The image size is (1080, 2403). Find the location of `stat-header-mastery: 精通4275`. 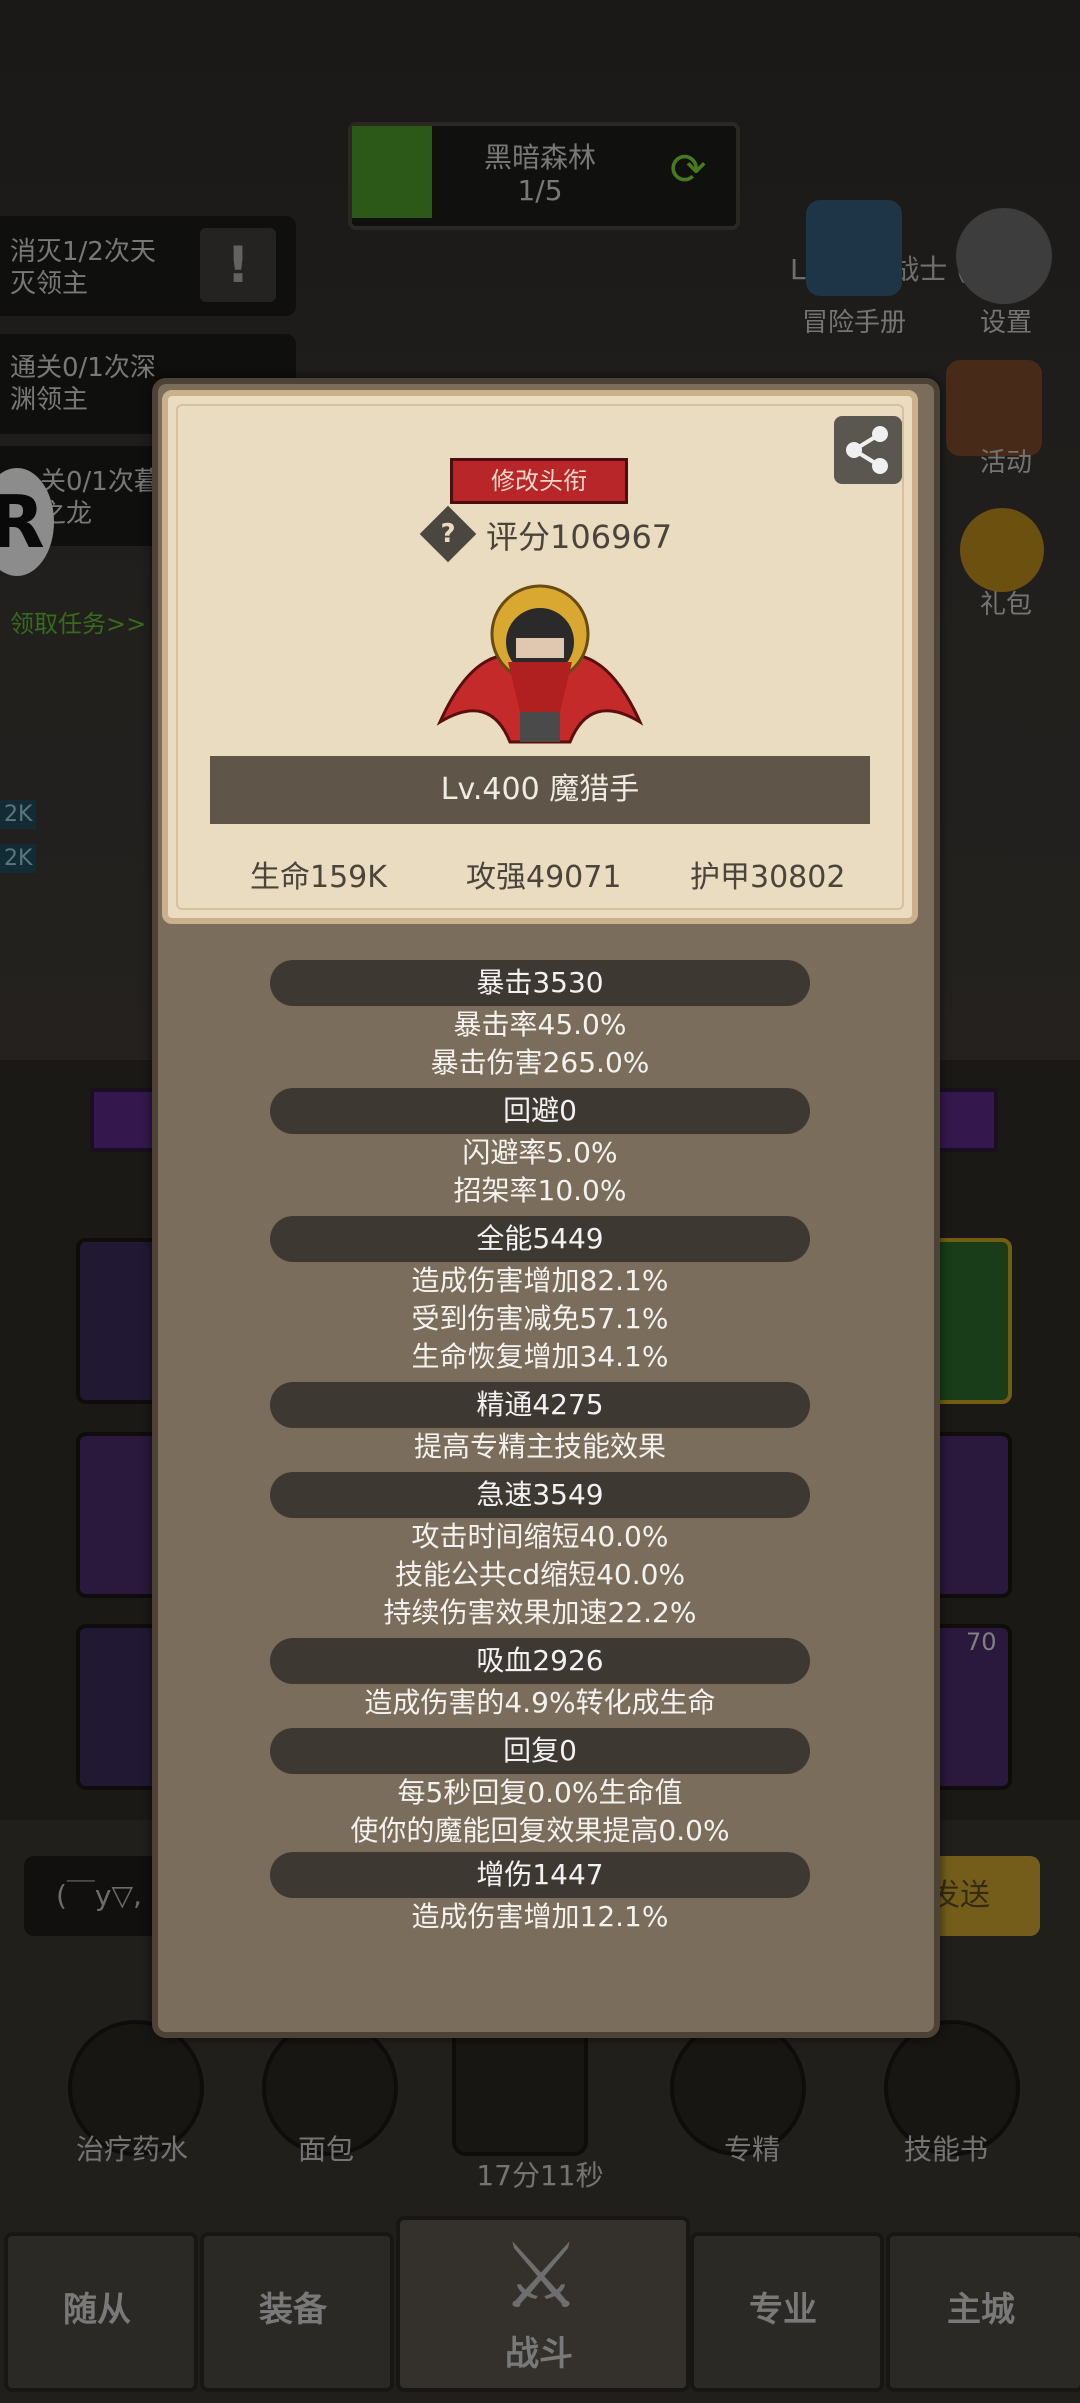

stat-header-mastery: 精通4275 is located at coordinates (540, 1405).